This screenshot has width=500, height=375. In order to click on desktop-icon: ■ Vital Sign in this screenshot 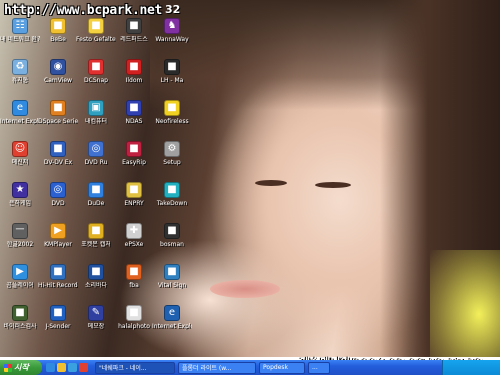, I will do `click(172, 281)`.